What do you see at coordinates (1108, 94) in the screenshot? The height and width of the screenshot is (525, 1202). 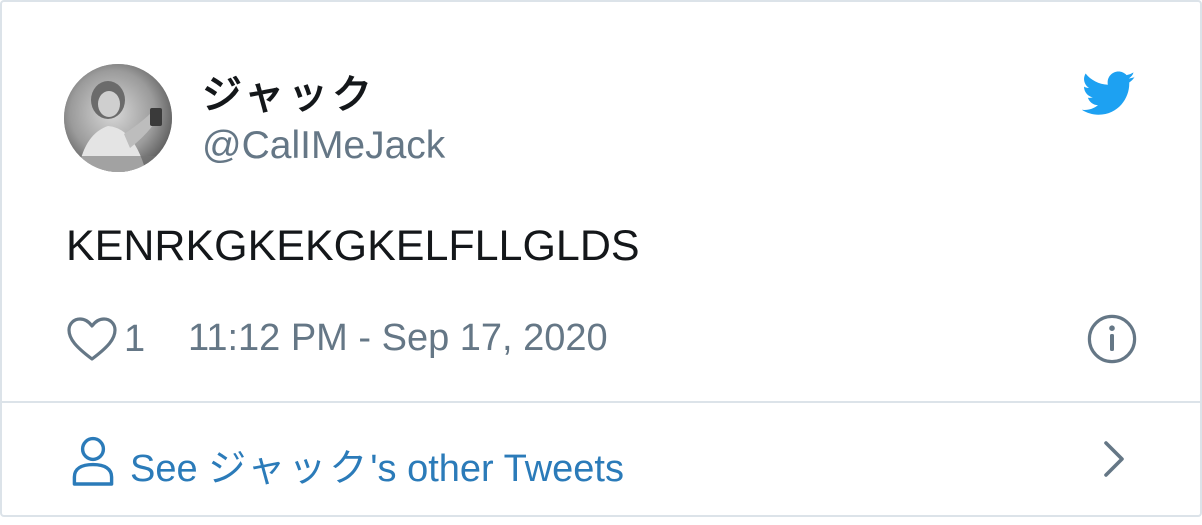 I see `twitter-bird-icon` at bounding box center [1108, 94].